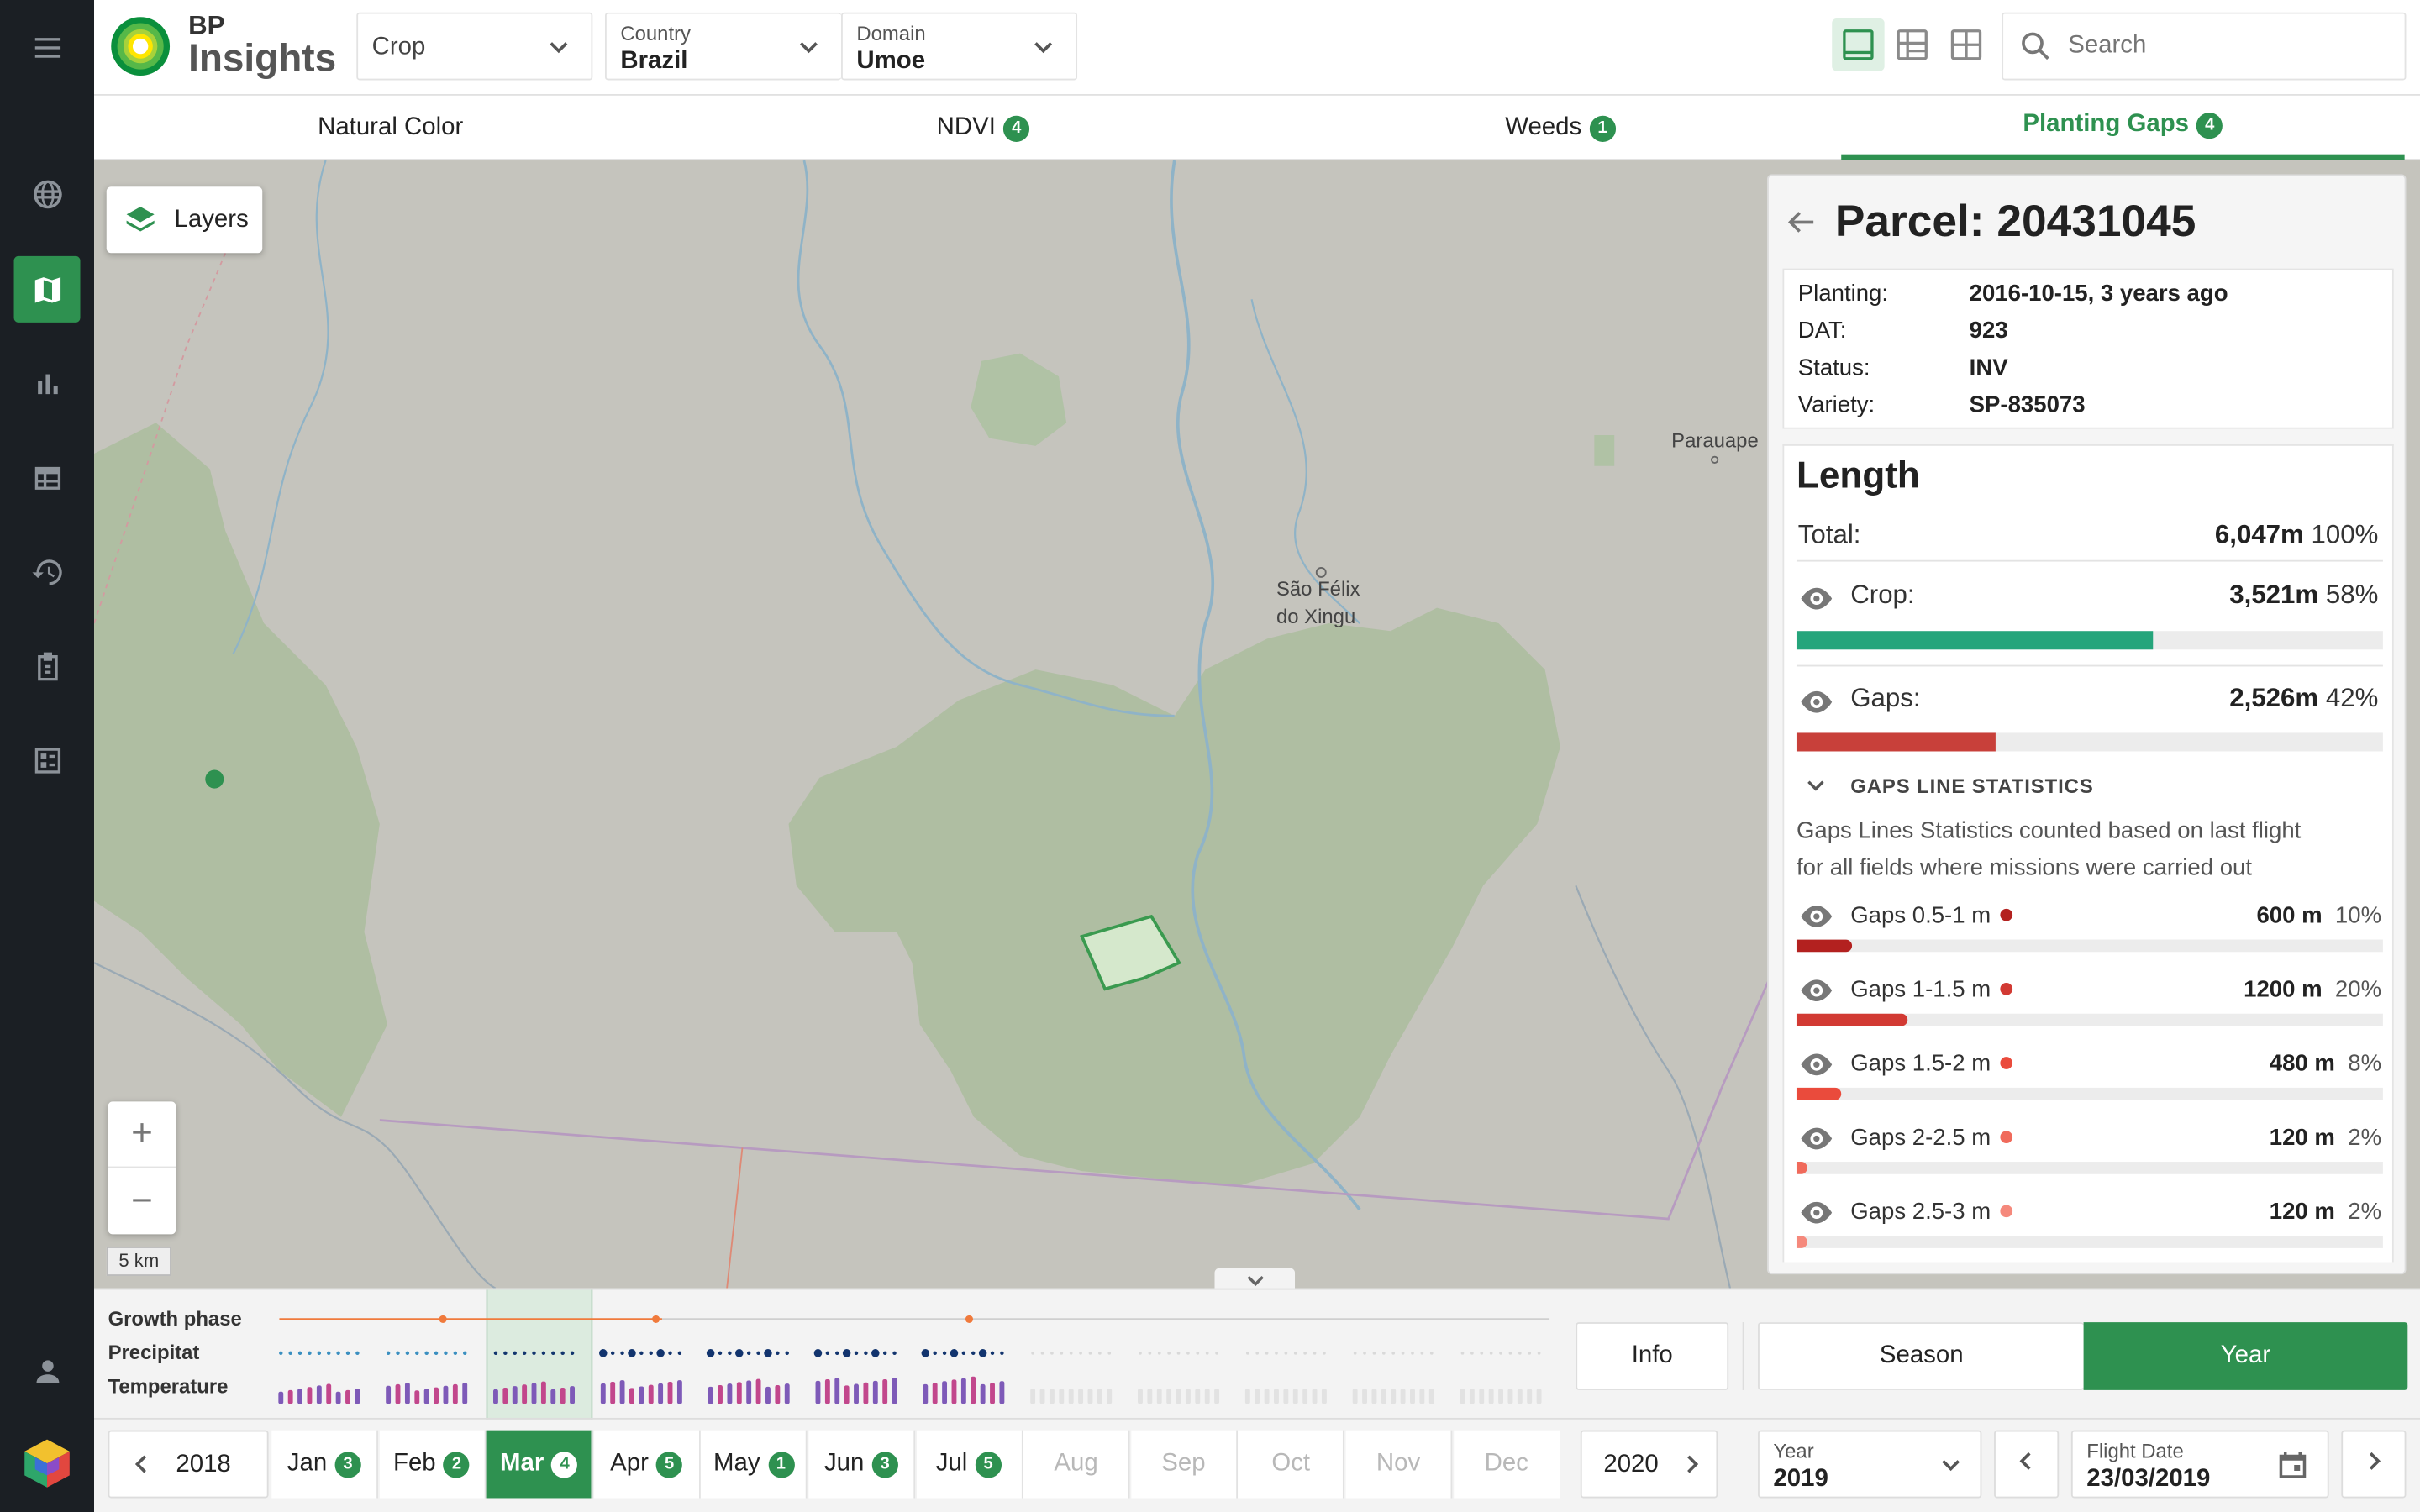 The image size is (2420, 1512). I want to click on gaps-value: 2,526m 42%, so click(2303, 699).